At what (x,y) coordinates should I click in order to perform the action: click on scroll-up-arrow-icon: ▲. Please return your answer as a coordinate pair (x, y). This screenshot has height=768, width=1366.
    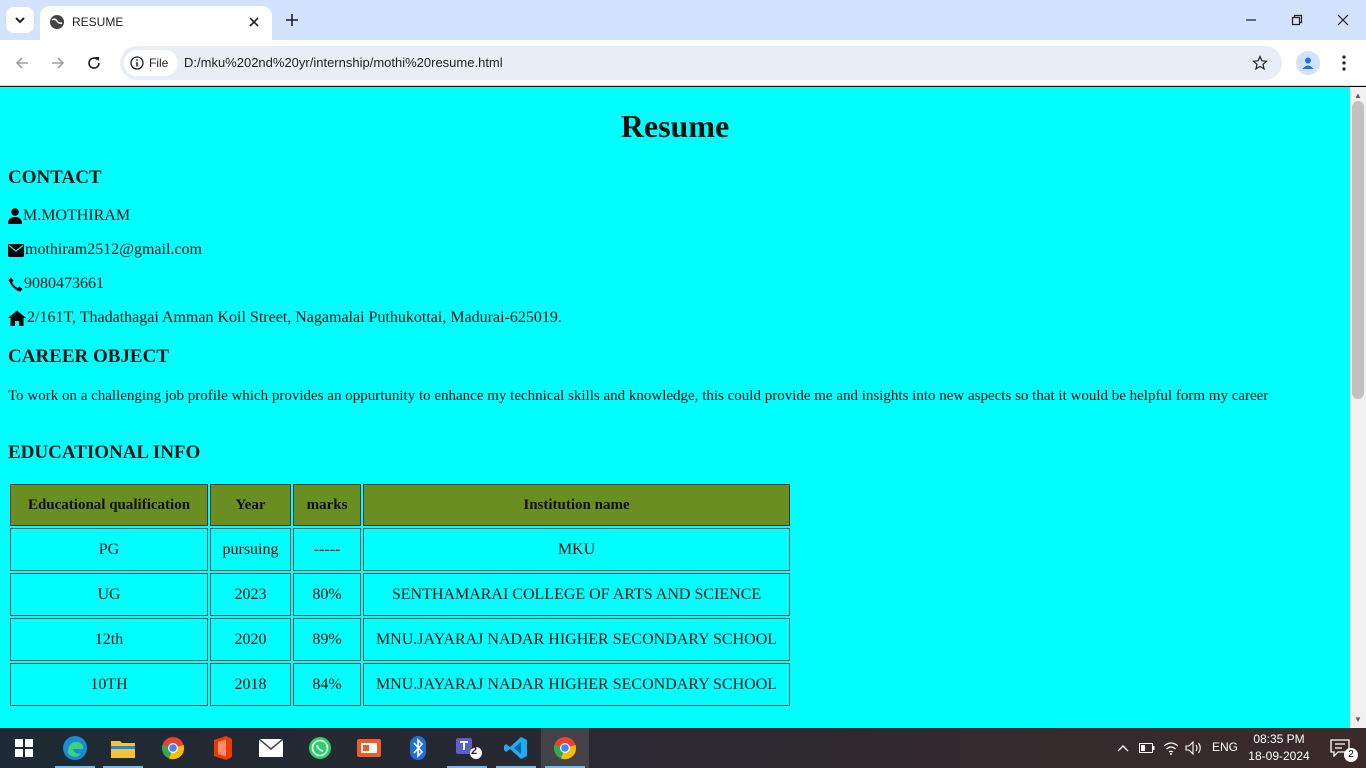
    Looking at the image, I should click on (1358, 95).